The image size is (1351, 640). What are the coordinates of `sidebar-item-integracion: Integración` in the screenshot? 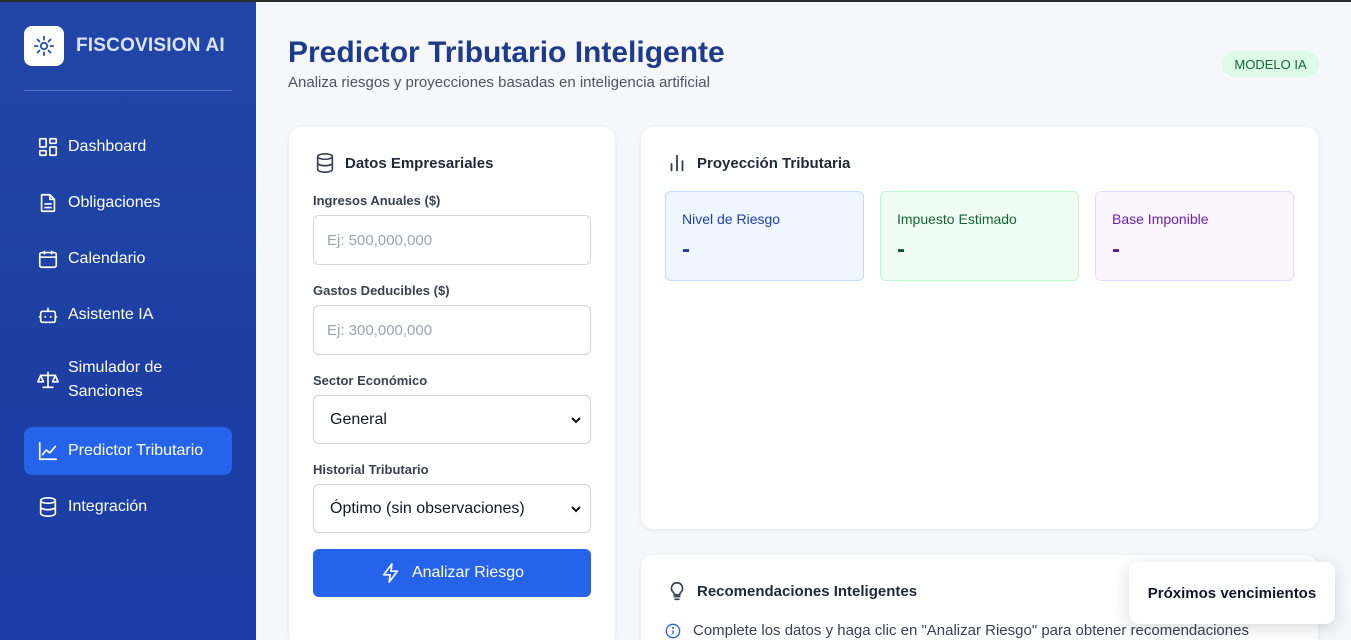 It's located at (128, 507).